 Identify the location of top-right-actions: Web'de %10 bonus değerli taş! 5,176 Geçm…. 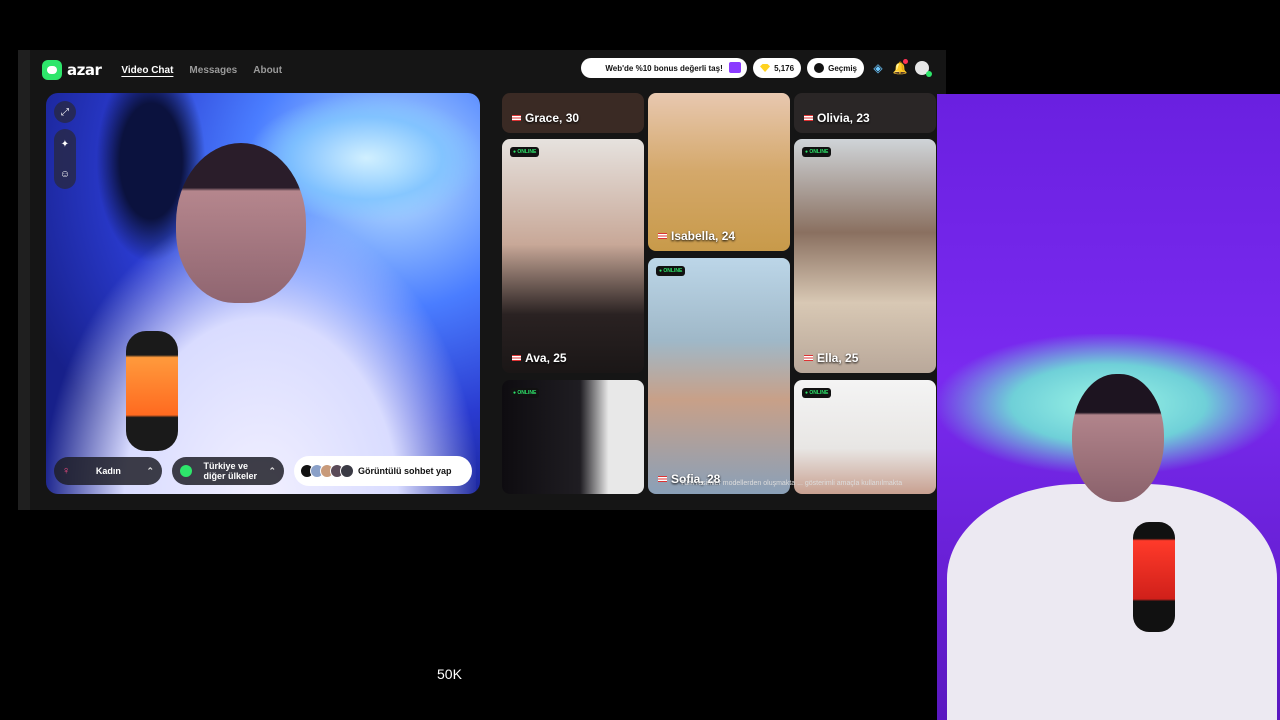
(756, 68).